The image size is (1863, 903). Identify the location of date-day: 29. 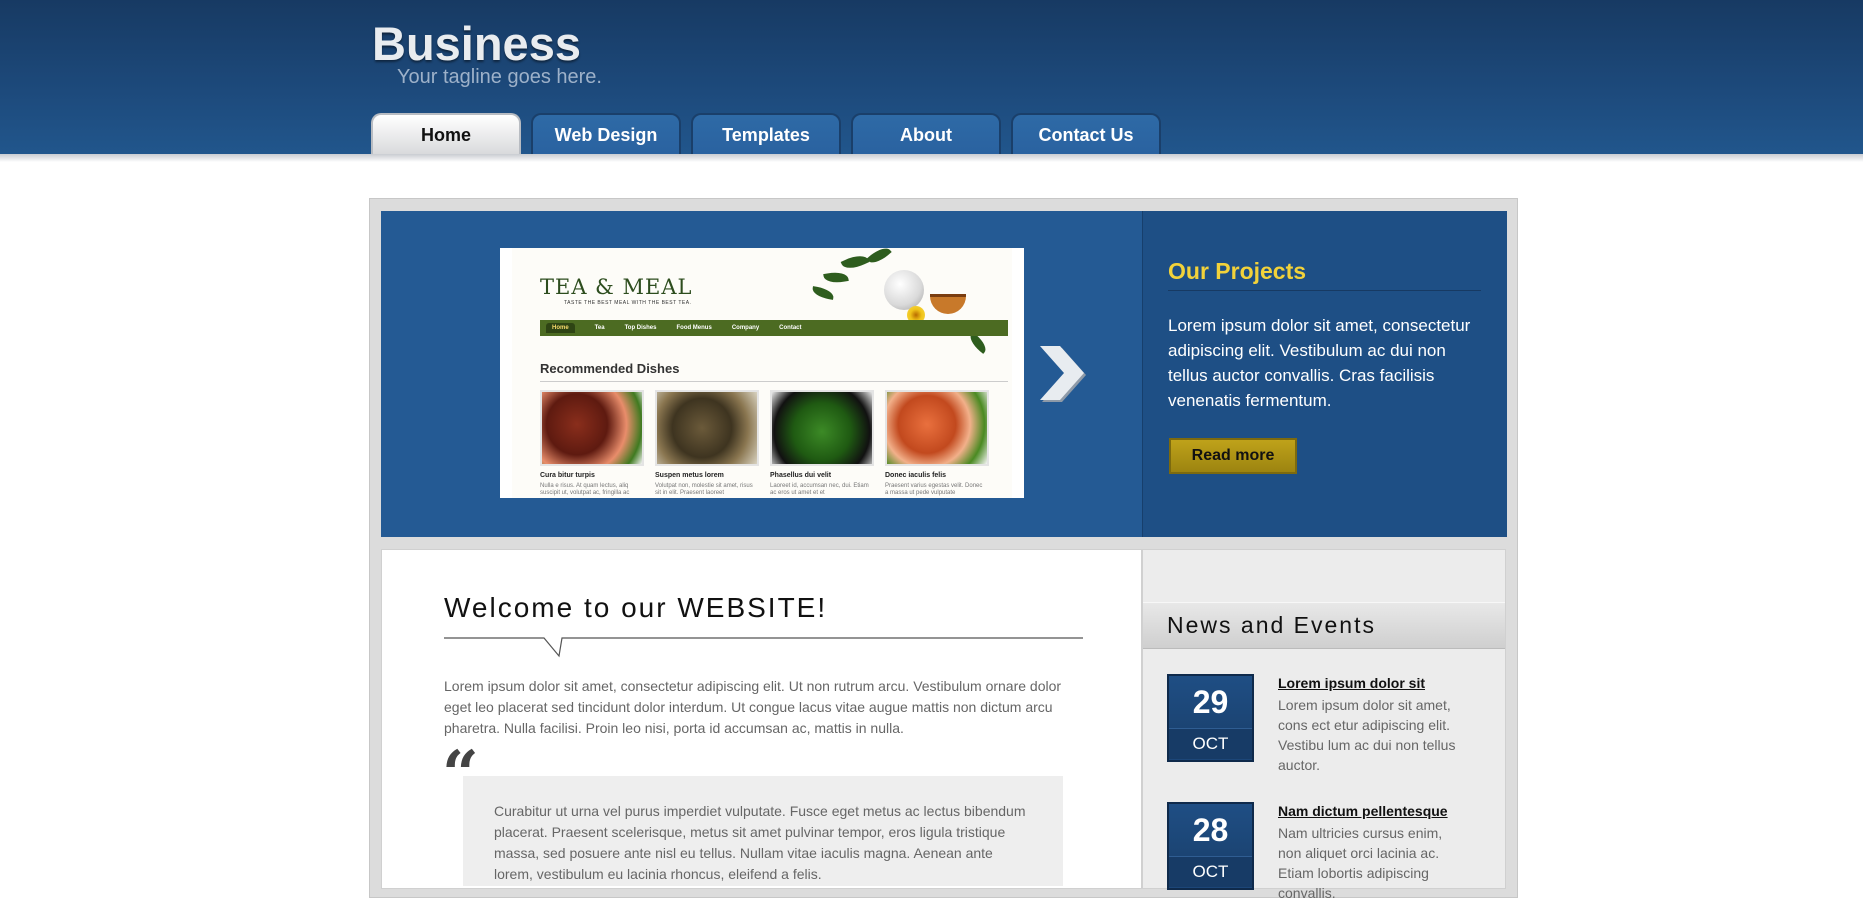
(1210, 702).